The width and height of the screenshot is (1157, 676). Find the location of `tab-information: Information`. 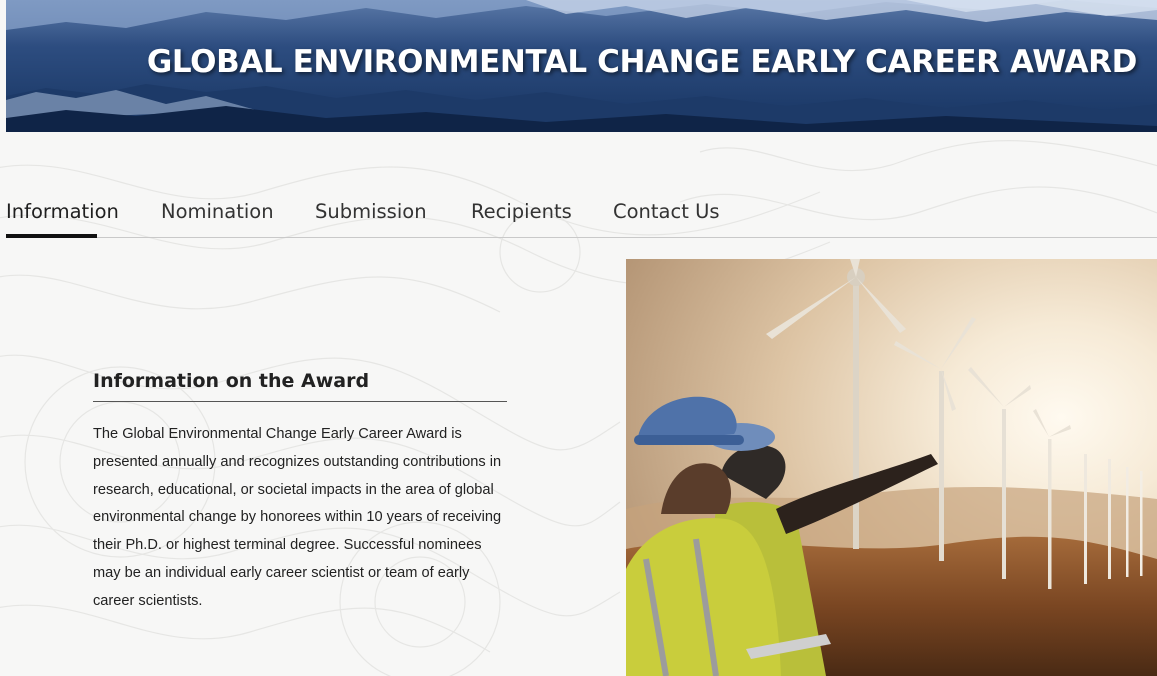

tab-information: Information is located at coordinates (62, 218).